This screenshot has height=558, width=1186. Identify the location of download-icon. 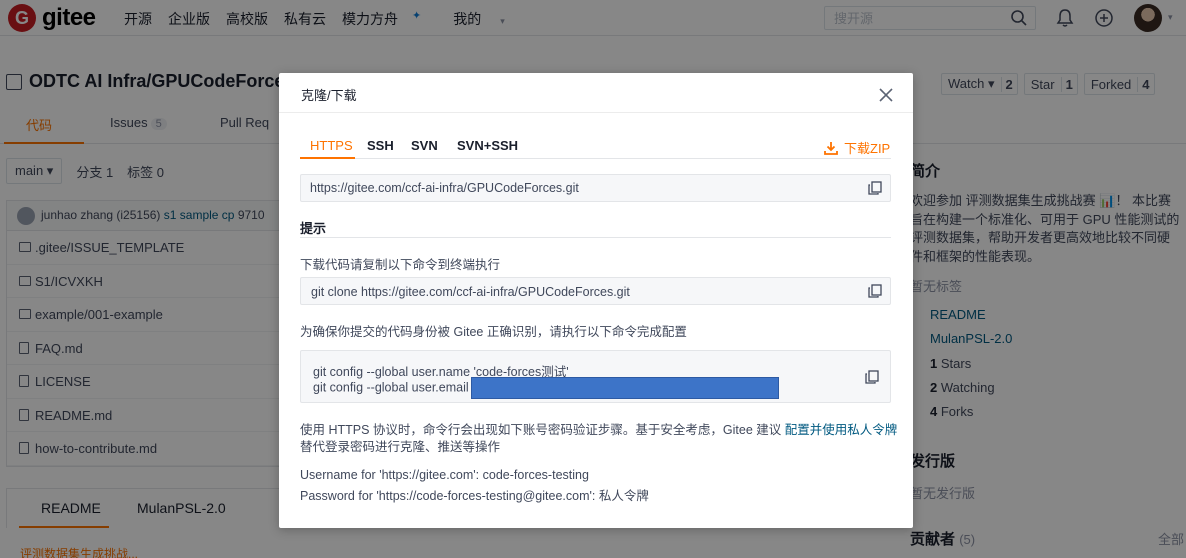
(831, 148).